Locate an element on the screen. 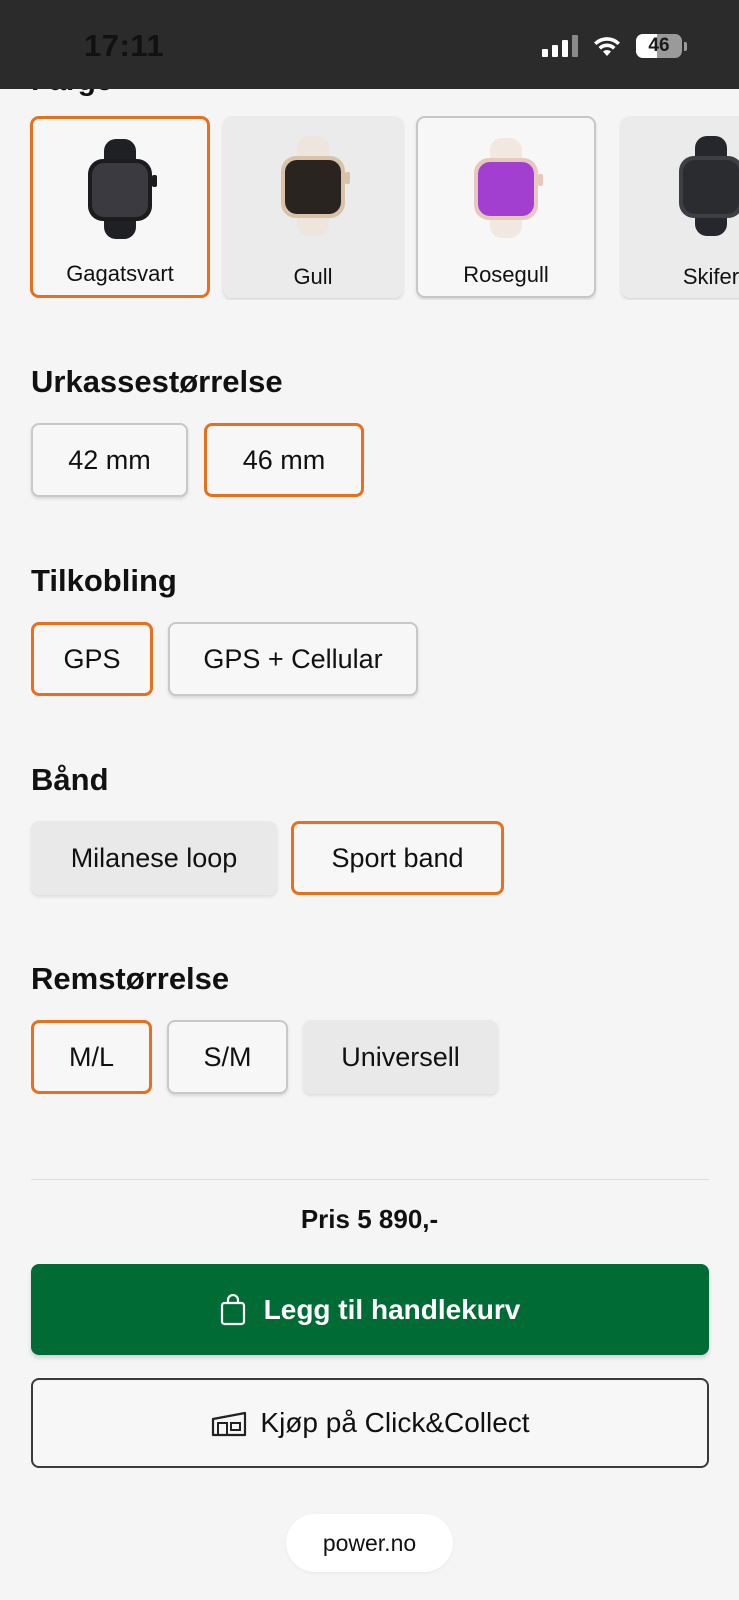  strap-size-option-sm: S/M is located at coordinates (227, 1057).